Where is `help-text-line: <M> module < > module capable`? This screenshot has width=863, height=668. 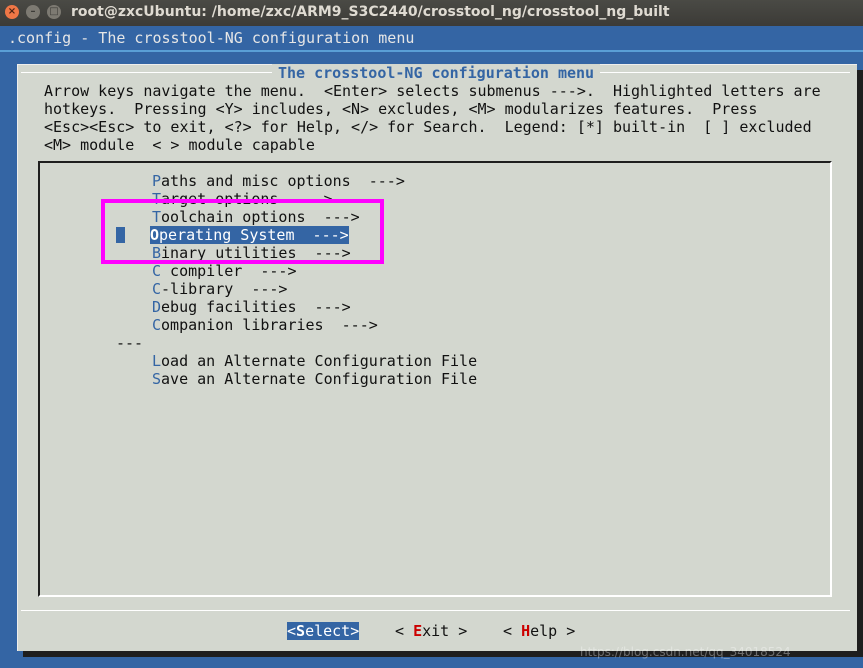
help-text-line: <M> module < > module capable is located at coordinates (179, 145).